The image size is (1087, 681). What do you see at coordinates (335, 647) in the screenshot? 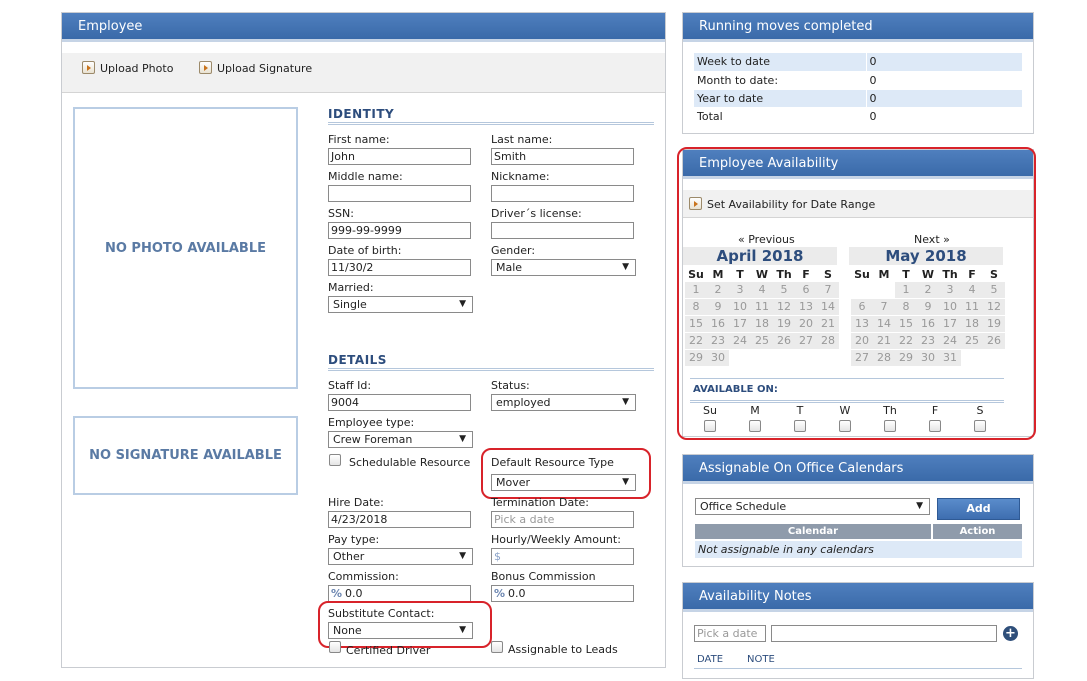
I see `certified-driver-checkbox` at bounding box center [335, 647].